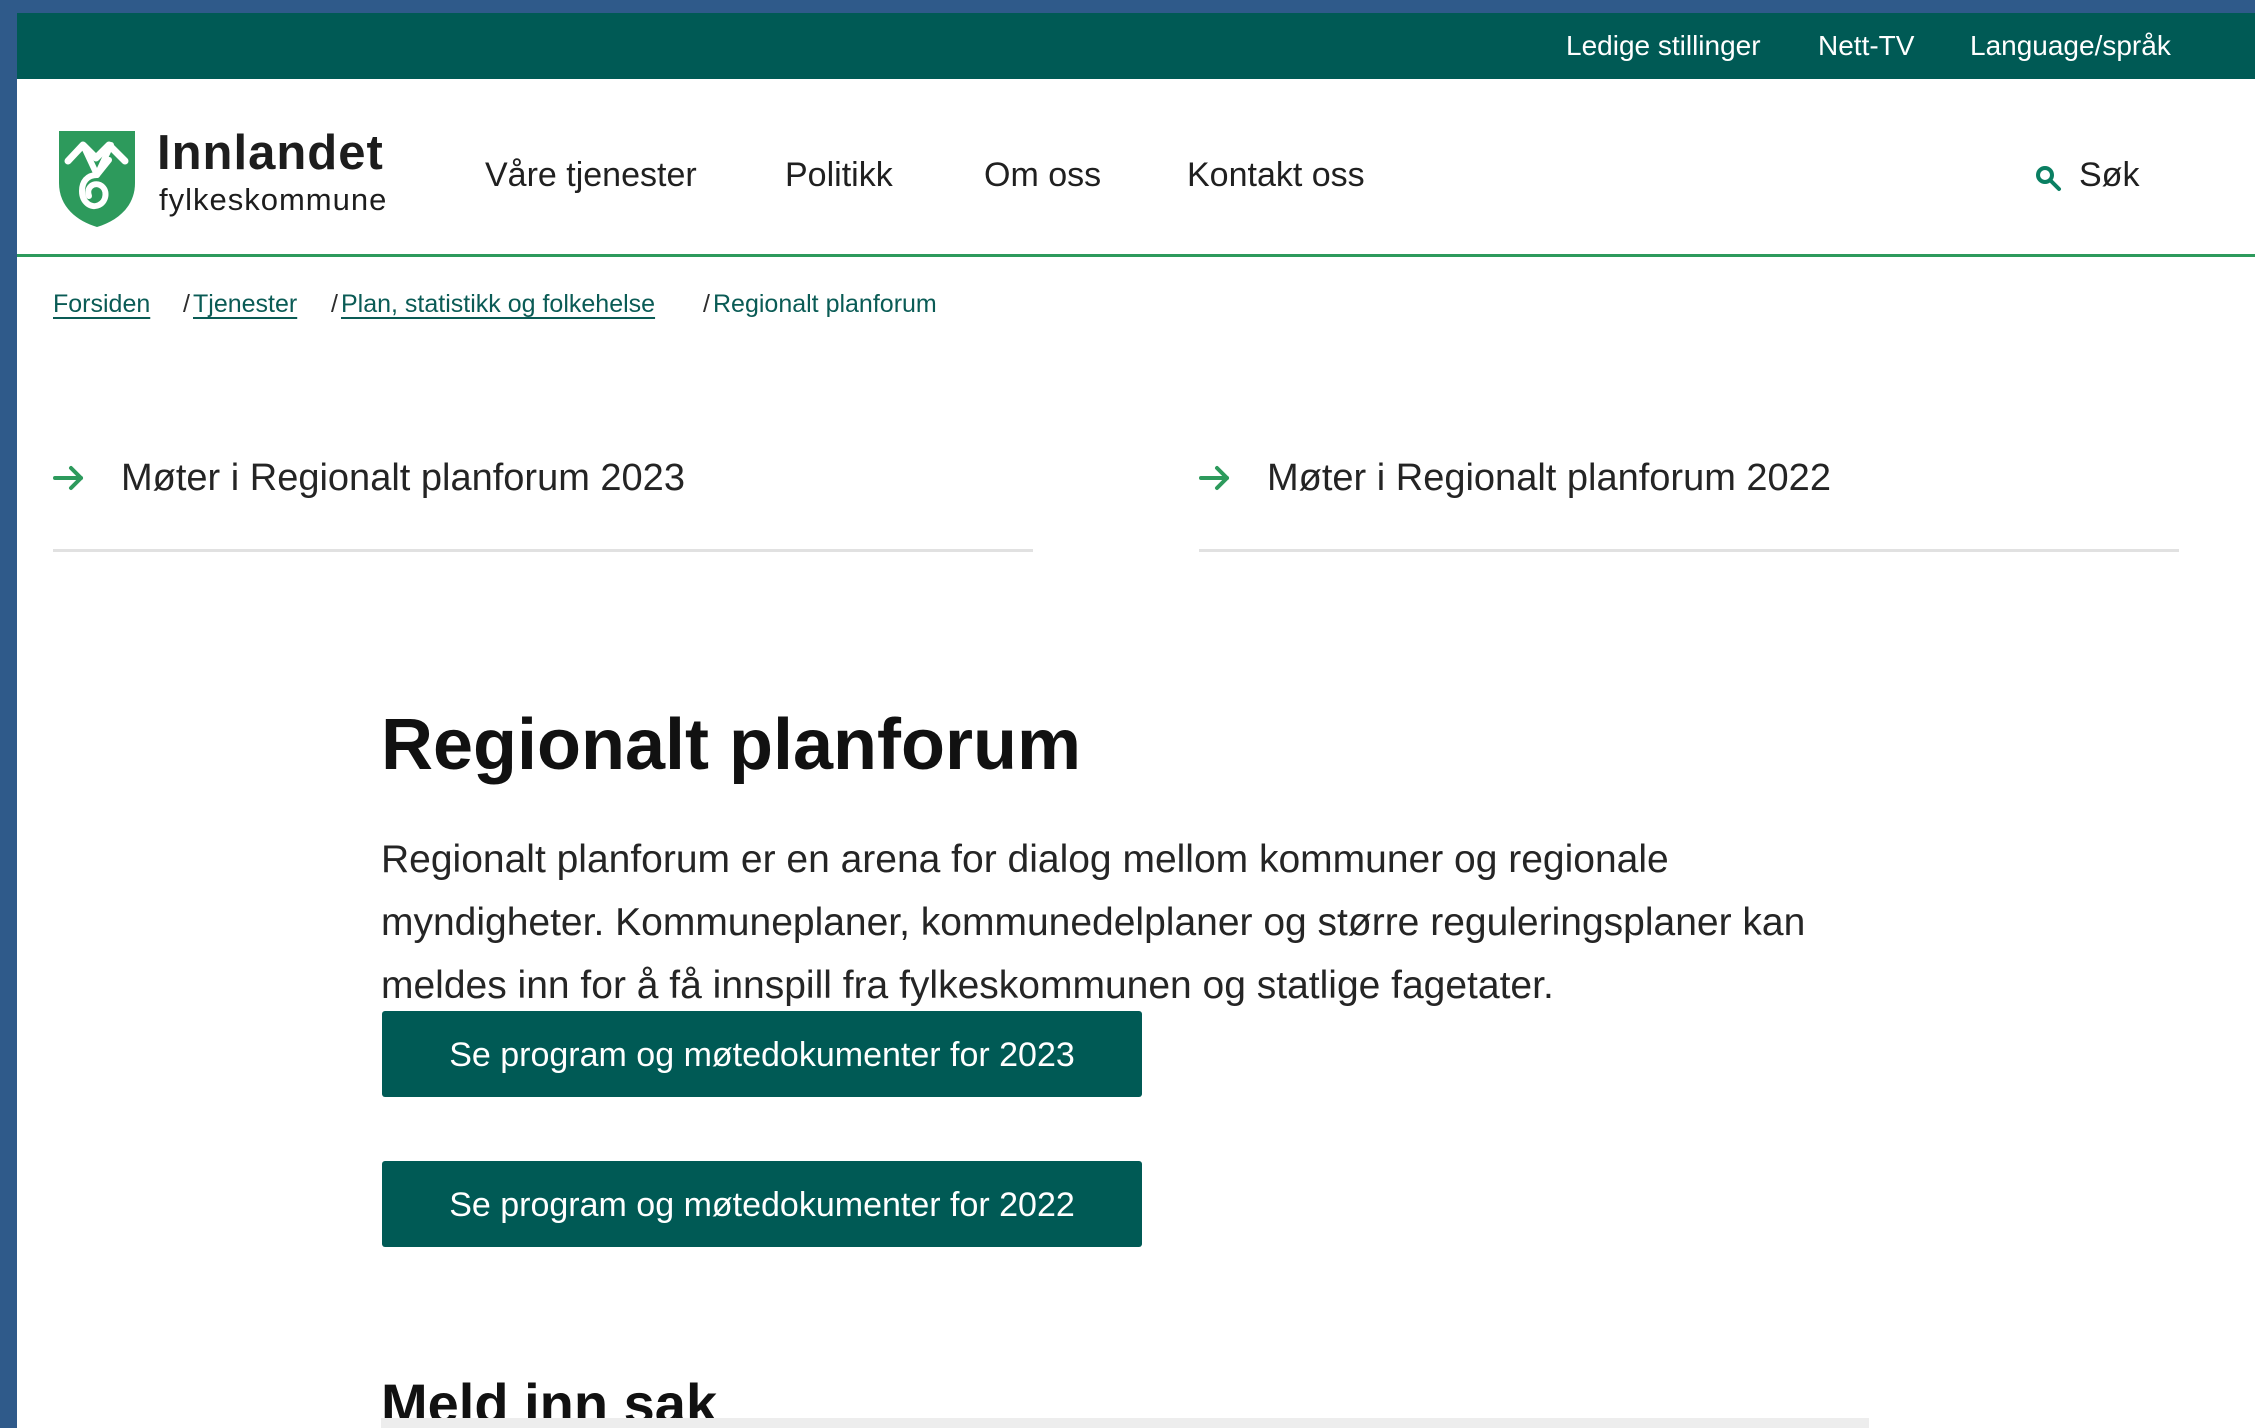  Describe the element at coordinates (839, 175) in the screenshot. I see `nav-politikk: Politikk` at that location.